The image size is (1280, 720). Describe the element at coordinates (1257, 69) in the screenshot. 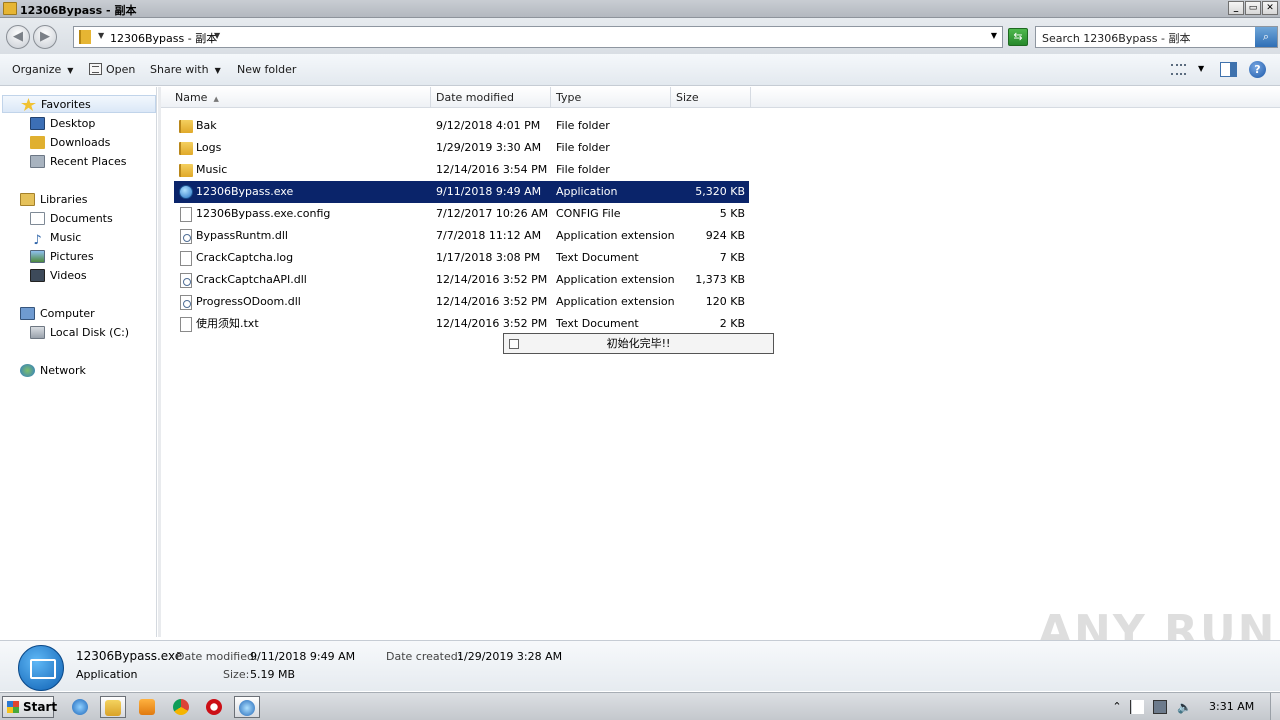

I see `help-icon: ?` at that location.